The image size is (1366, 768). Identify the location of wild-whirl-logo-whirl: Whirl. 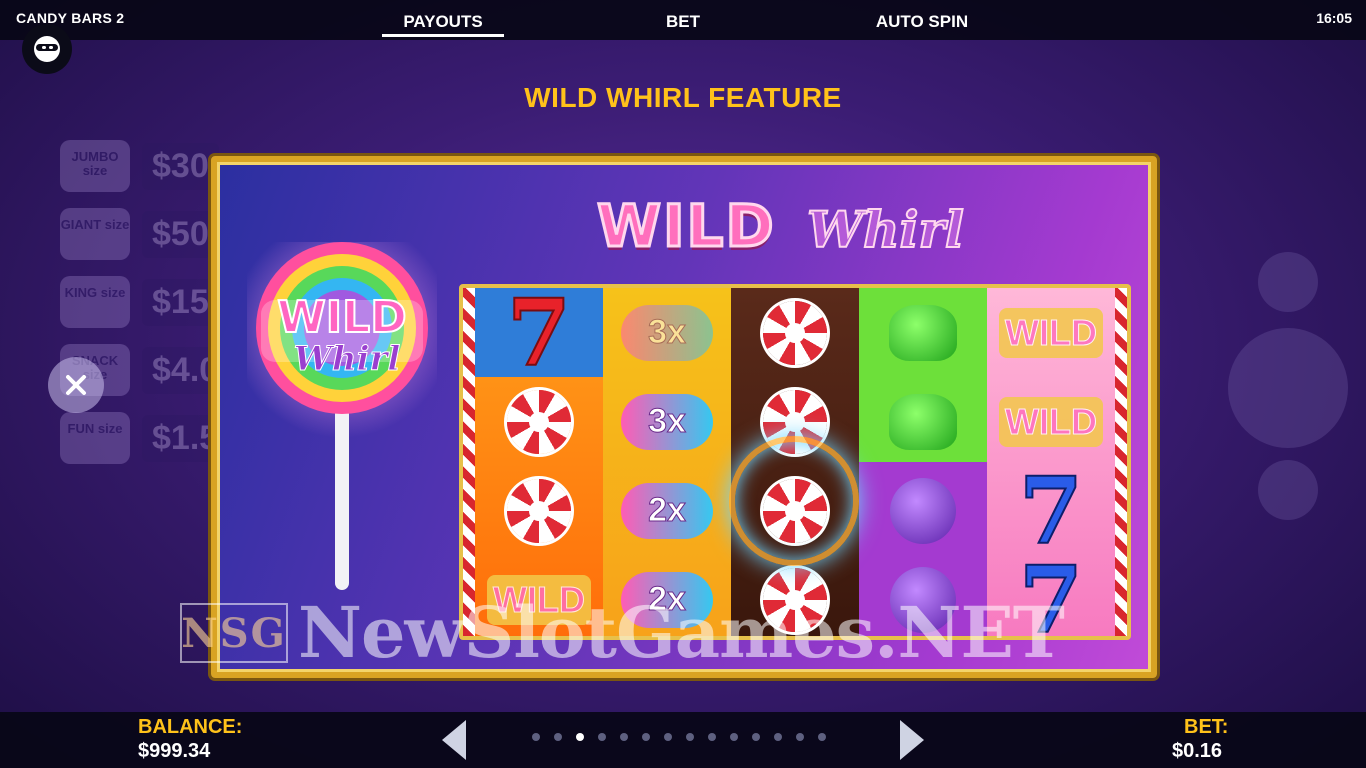
(885, 229).